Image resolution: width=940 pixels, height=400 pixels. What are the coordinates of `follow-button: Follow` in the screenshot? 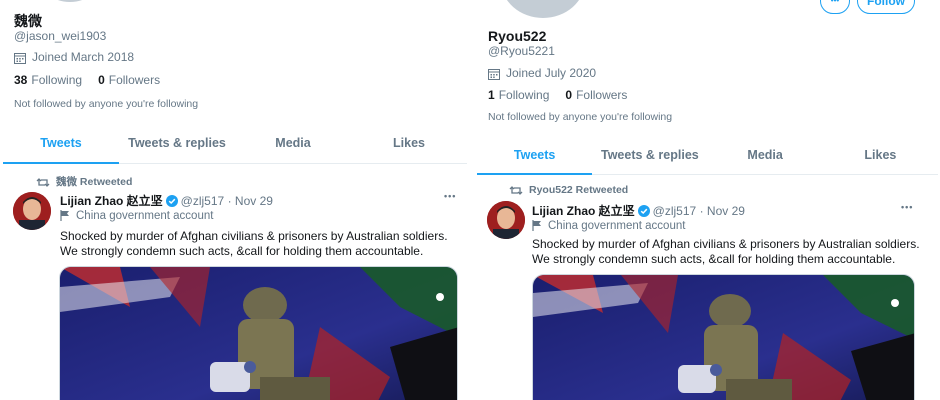 It's located at (886, 7).